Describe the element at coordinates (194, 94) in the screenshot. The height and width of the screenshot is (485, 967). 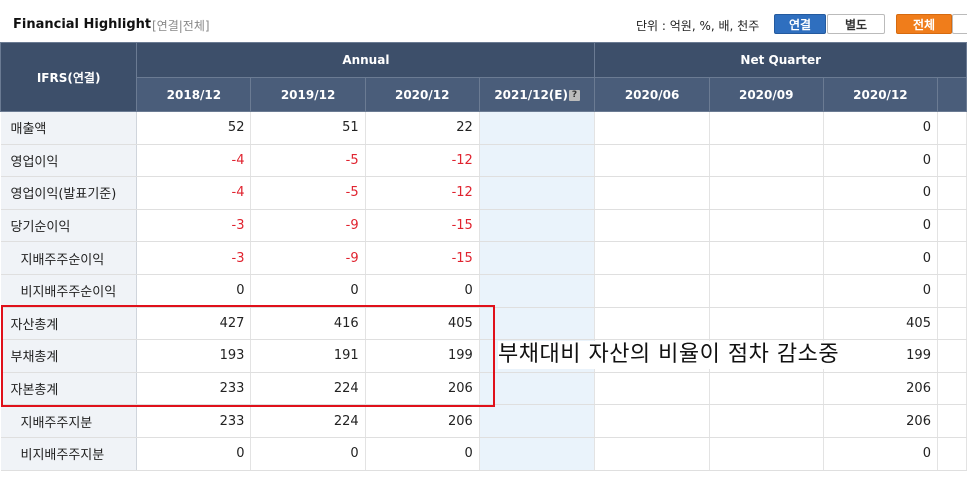
I see `column-header: 2018/12` at that location.